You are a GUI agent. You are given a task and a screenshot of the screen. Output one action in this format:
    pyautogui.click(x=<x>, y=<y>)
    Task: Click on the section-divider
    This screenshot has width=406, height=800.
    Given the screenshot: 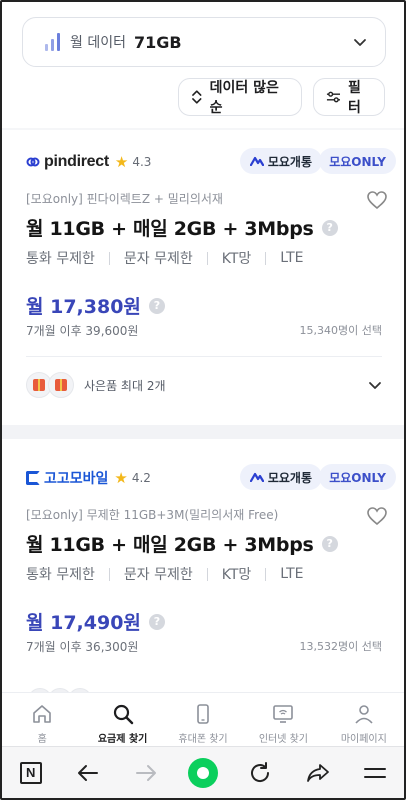 What is the action you would take?
    pyautogui.click(x=203, y=129)
    